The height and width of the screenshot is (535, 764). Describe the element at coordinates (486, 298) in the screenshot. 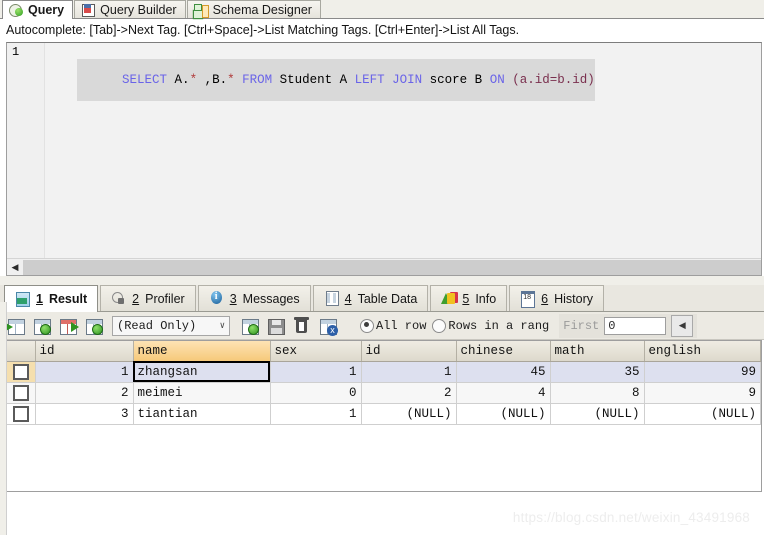

I see `tab-info-label: Info` at that location.